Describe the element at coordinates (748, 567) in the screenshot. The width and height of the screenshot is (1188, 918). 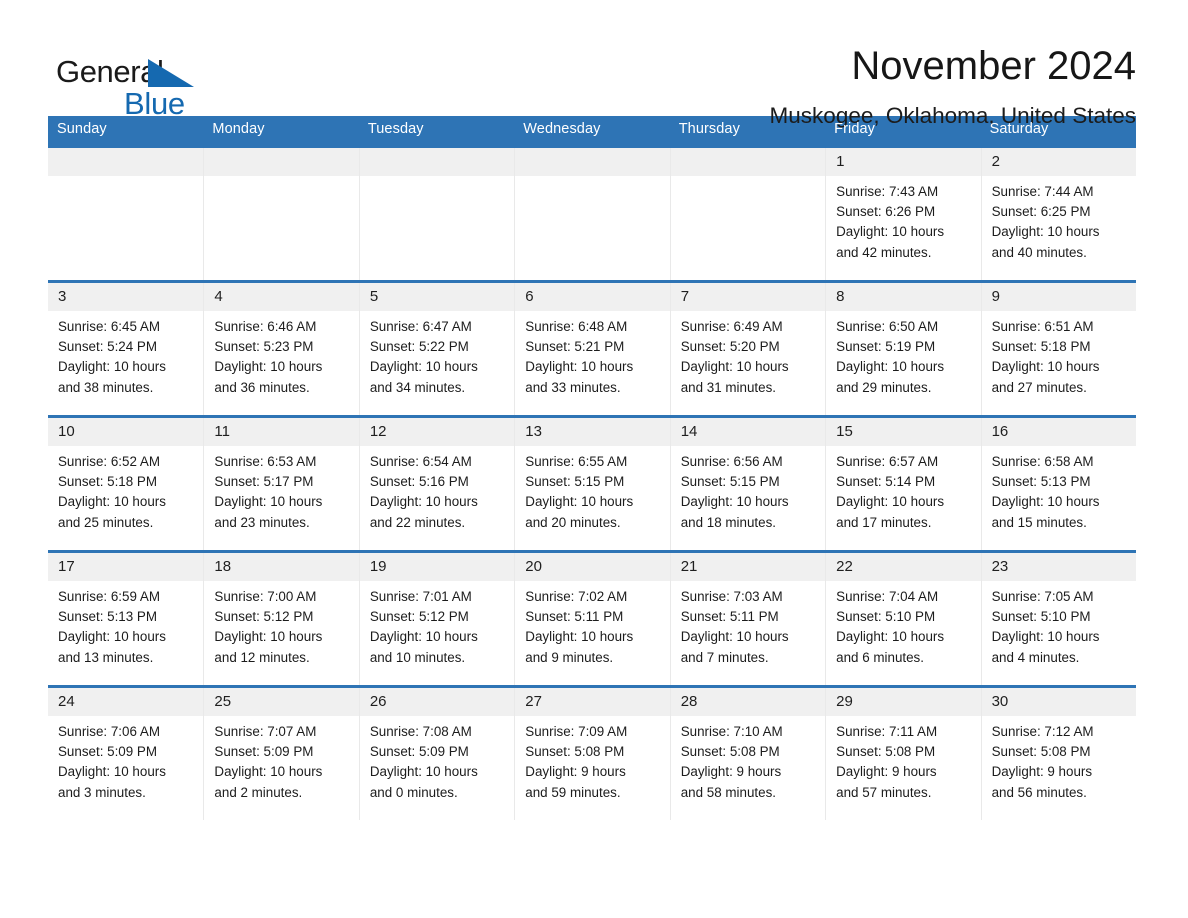
I see `day-number-band: 21` at that location.